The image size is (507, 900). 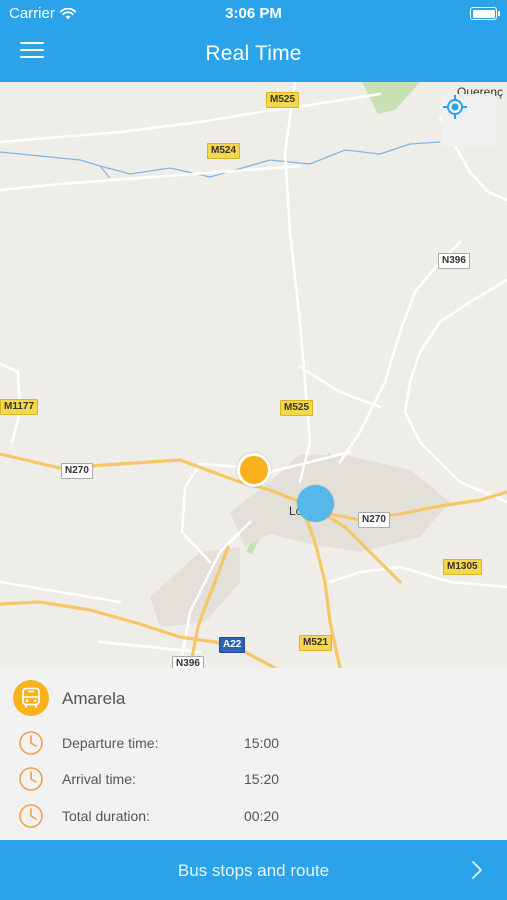 I want to click on road-label-m1177: M1177, so click(x=19, y=407).